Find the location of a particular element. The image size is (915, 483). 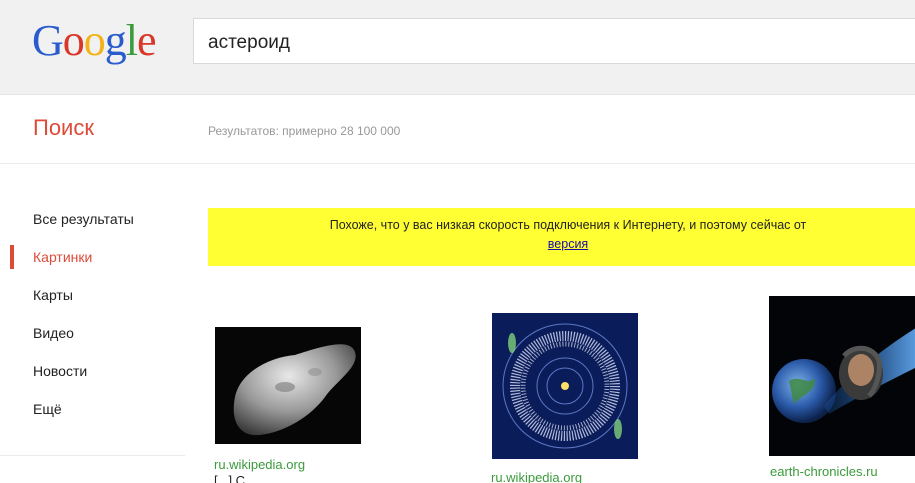

google-logo: Google is located at coordinates (94, 41).